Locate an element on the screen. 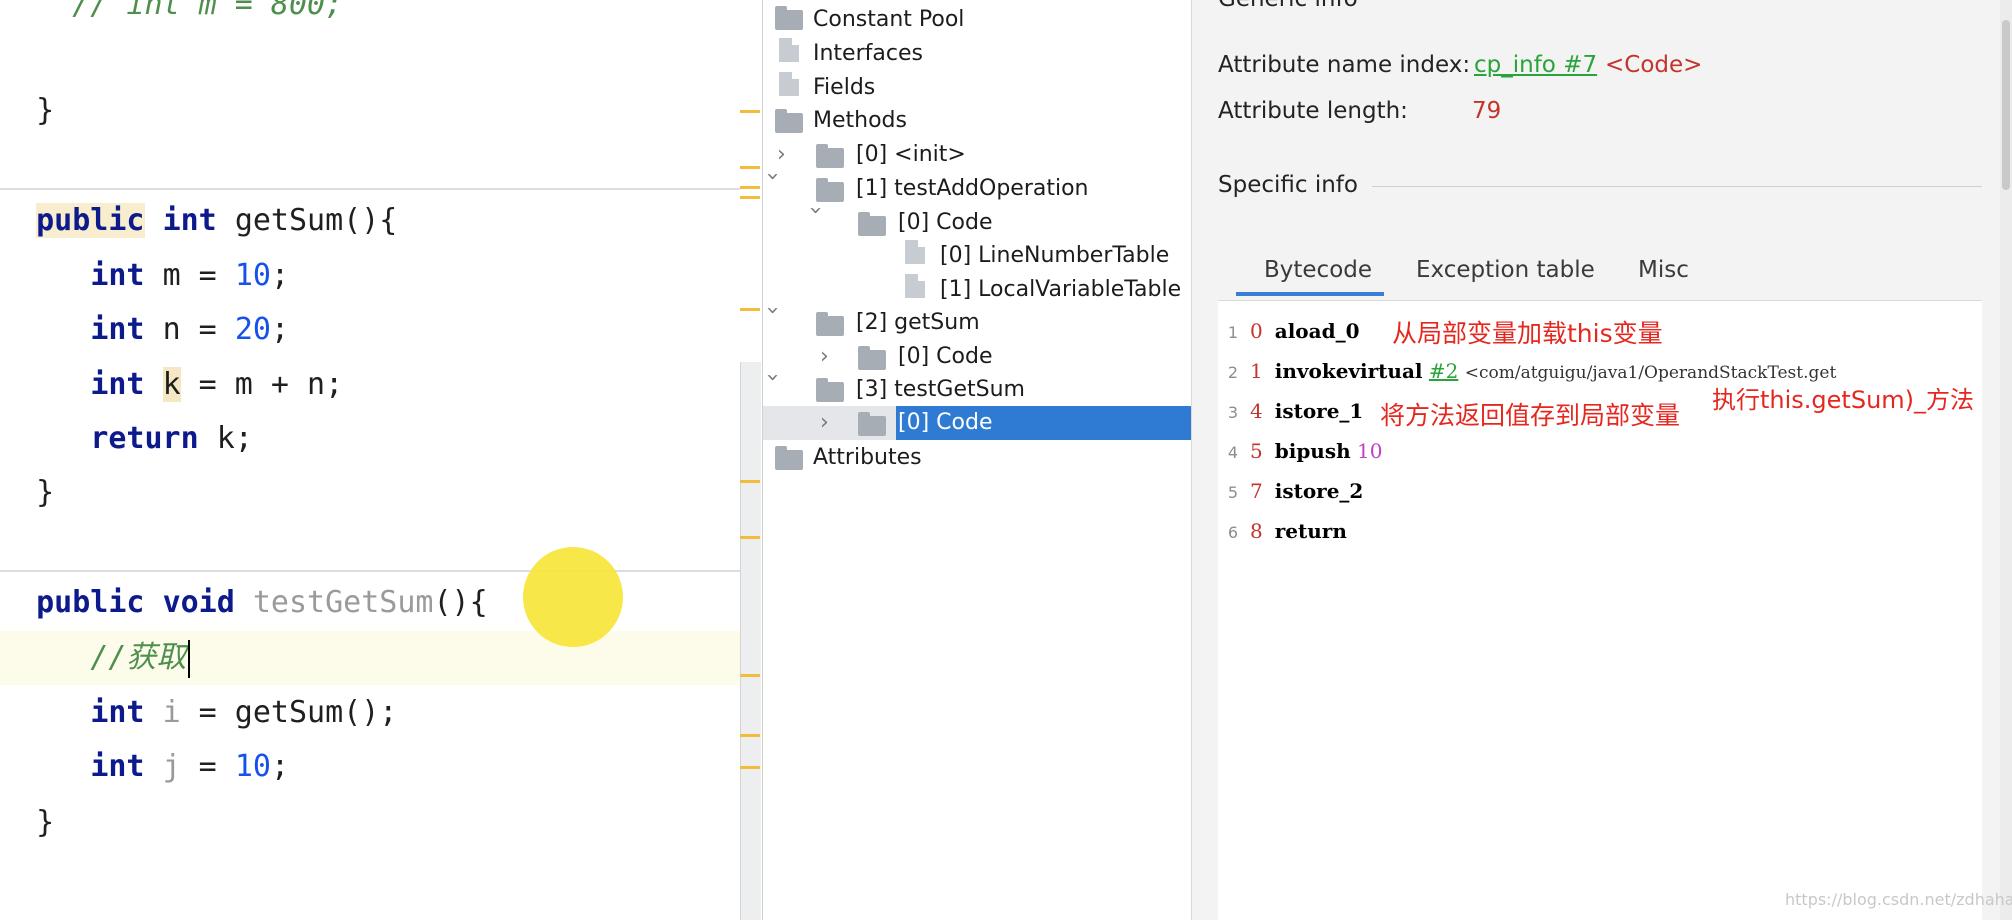 The height and width of the screenshot is (921, 2012). opcode: istore_1 is located at coordinates (1319, 411).